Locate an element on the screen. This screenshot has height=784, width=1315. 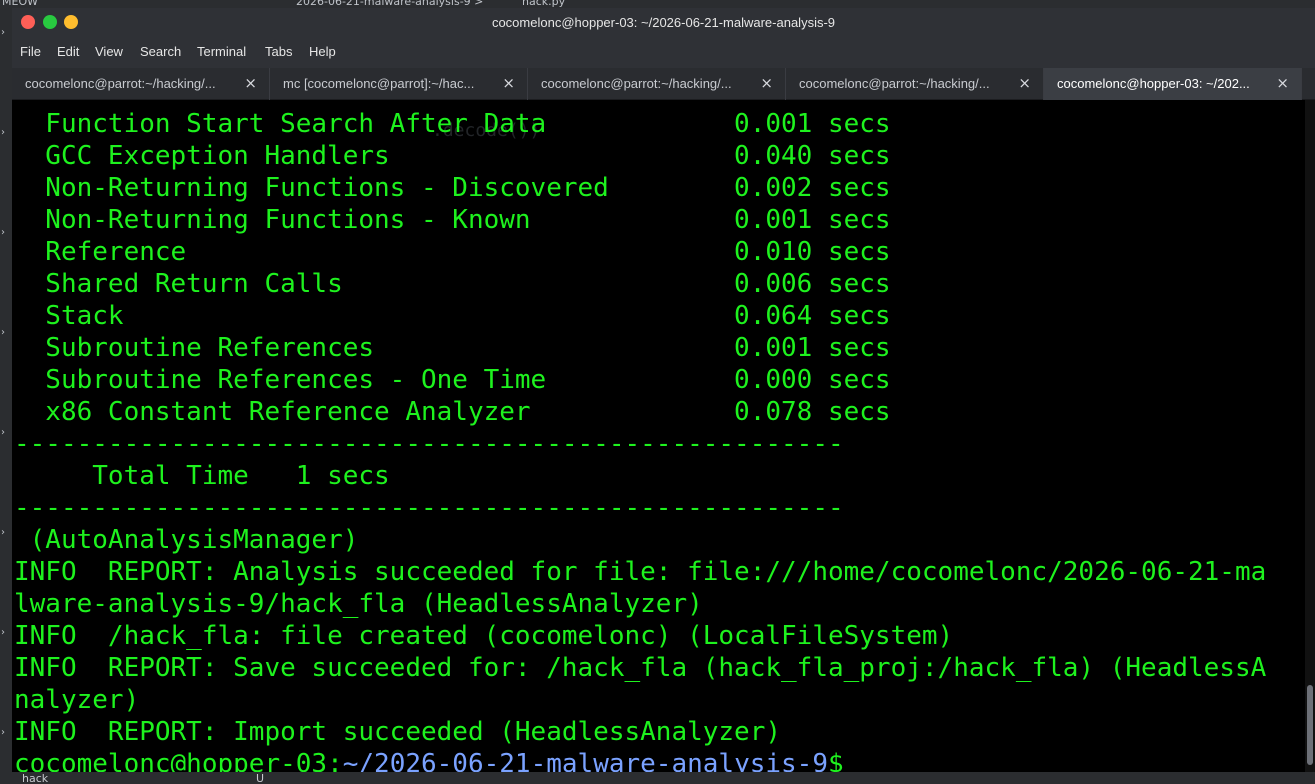
menu-bar: File Edit View Search Terminal Tabs Help is located at coordinates (663, 53).